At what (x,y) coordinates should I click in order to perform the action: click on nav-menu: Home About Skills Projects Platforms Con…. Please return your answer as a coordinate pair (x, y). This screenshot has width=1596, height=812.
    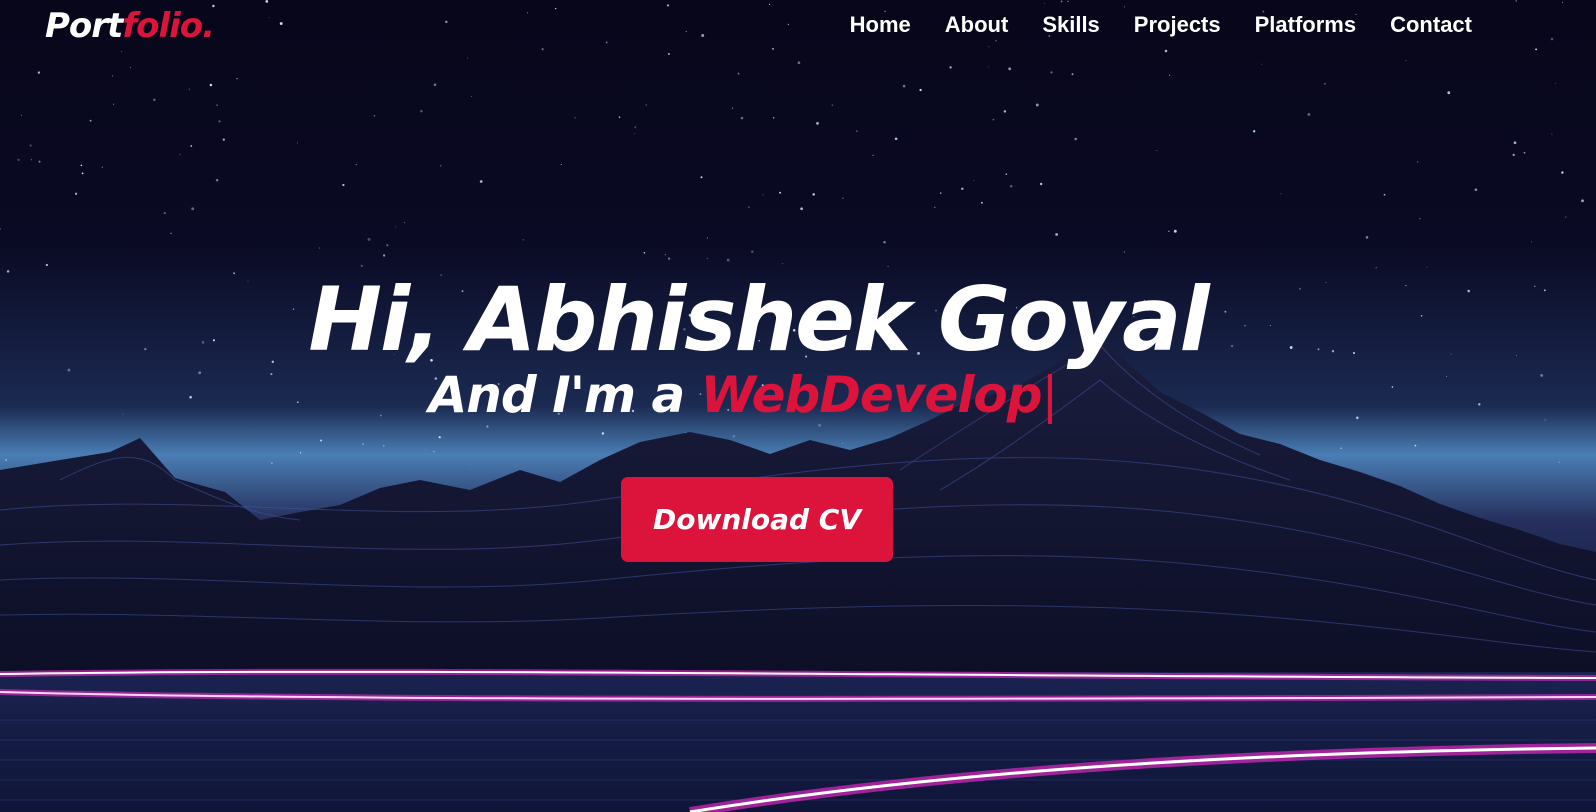
    Looking at the image, I should click on (1161, 25).